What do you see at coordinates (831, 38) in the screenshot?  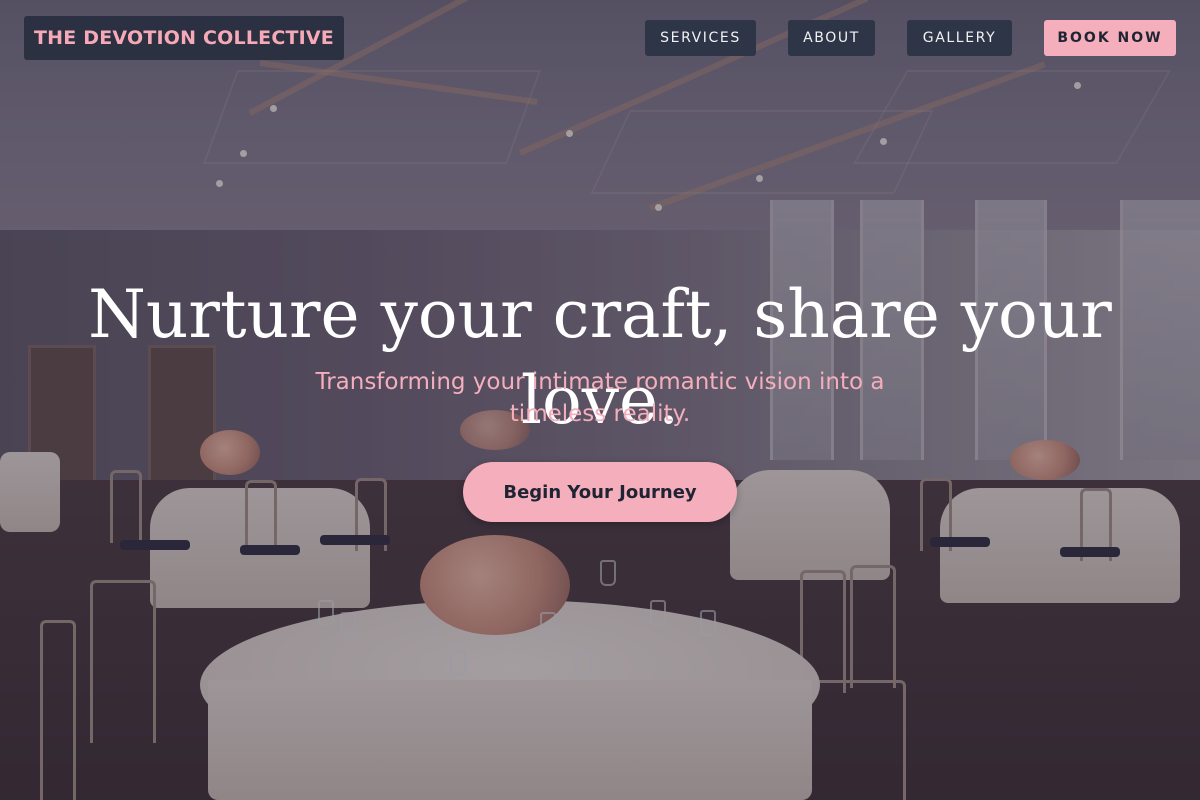 I see `nav-about-button: ABOUT` at bounding box center [831, 38].